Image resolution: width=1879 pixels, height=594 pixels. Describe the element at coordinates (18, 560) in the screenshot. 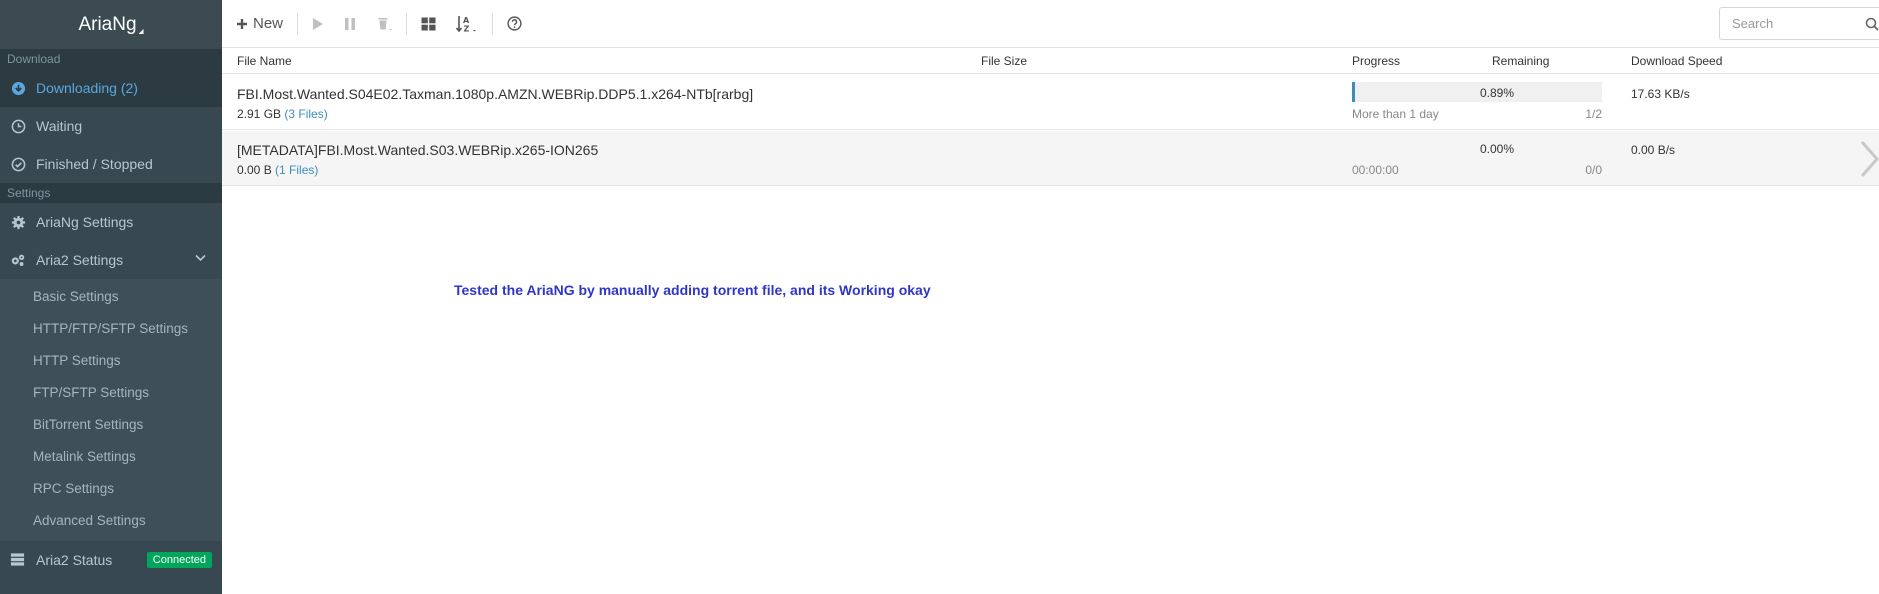

I see `server-icon` at that location.